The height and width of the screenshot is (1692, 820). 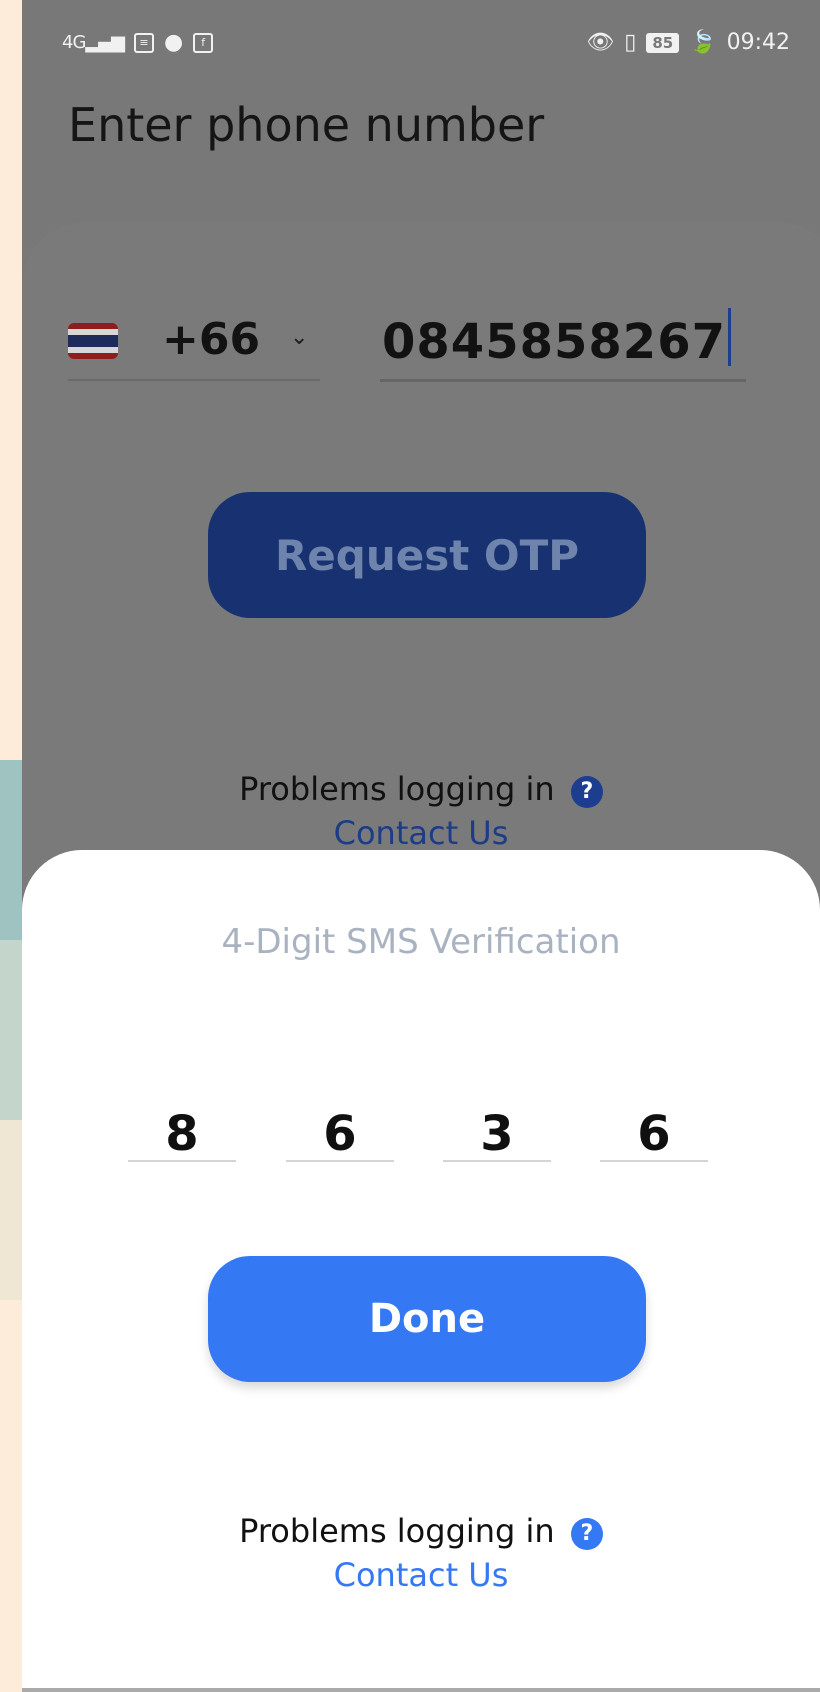 What do you see at coordinates (703, 42) in the screenshot?
I see `leaf-icon: 🍃` at bounding box center [703, 42].